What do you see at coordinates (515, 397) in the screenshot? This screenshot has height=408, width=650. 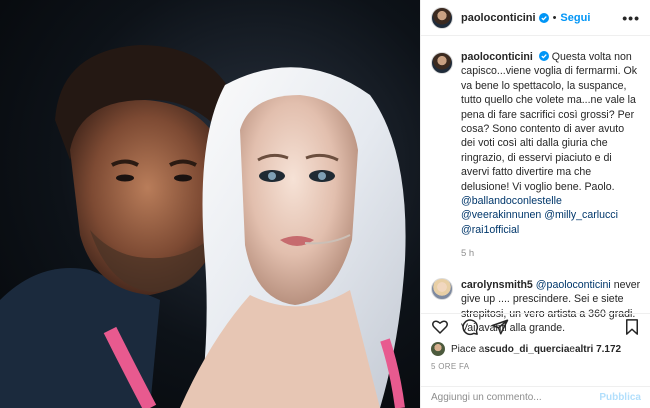 I see `comment-input` at bounding box center [515, 397].